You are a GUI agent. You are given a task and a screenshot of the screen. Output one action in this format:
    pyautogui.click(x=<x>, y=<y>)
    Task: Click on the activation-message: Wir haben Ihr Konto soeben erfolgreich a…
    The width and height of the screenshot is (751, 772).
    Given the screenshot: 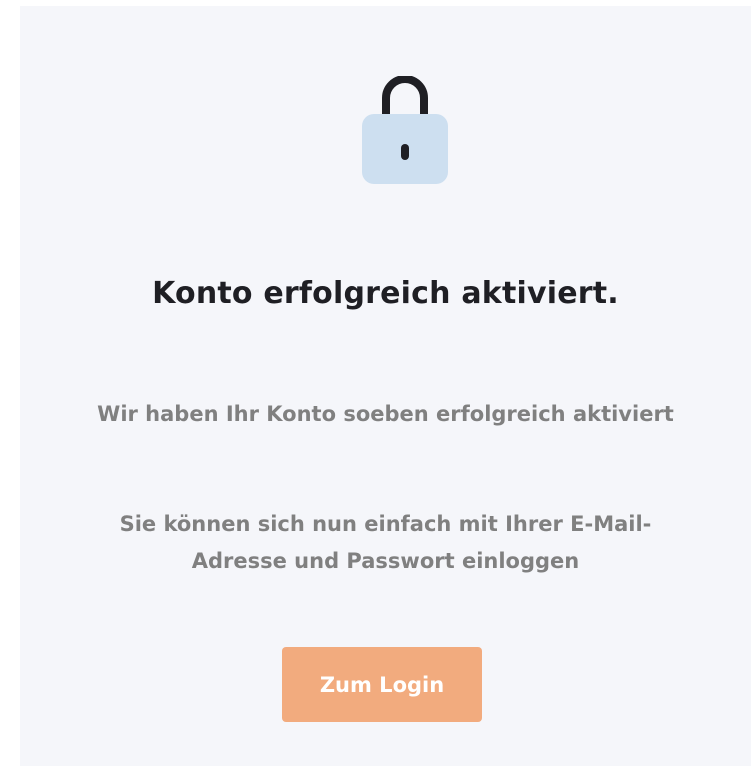 What is the action you would take?
    pyautogui.click(x=385, y=414)
    